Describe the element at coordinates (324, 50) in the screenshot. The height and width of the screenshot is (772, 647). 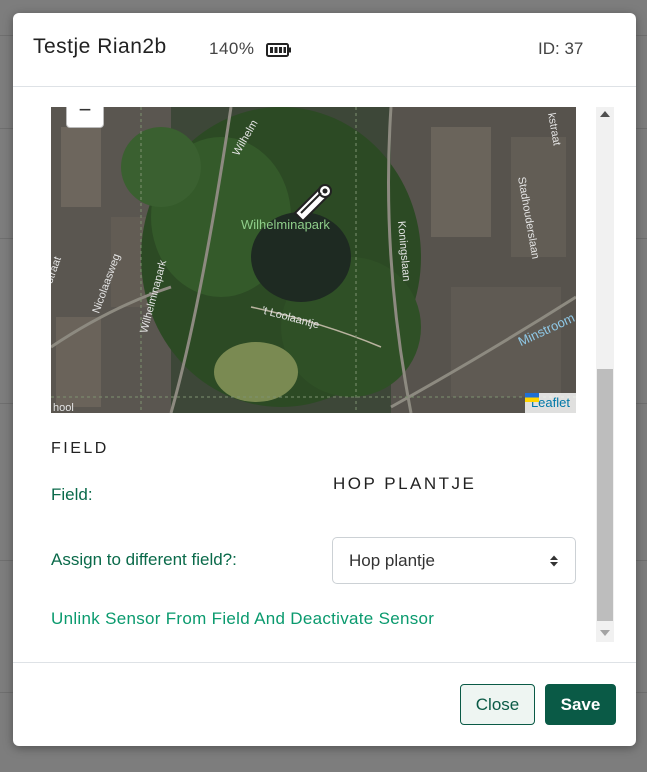
I see `modal-header: Testje Rian2b 140% ID: 37` at that location.